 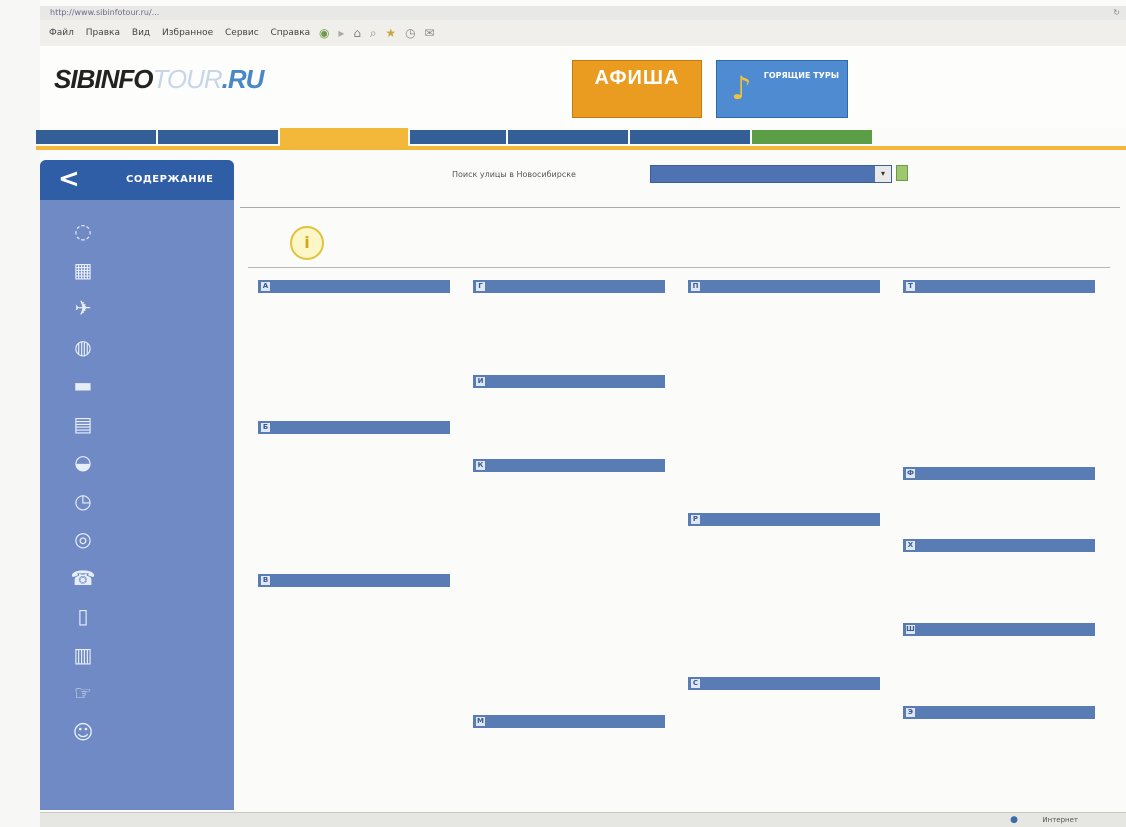 I want to click on sidebar-item: ▥, so click(x=137, y=655).